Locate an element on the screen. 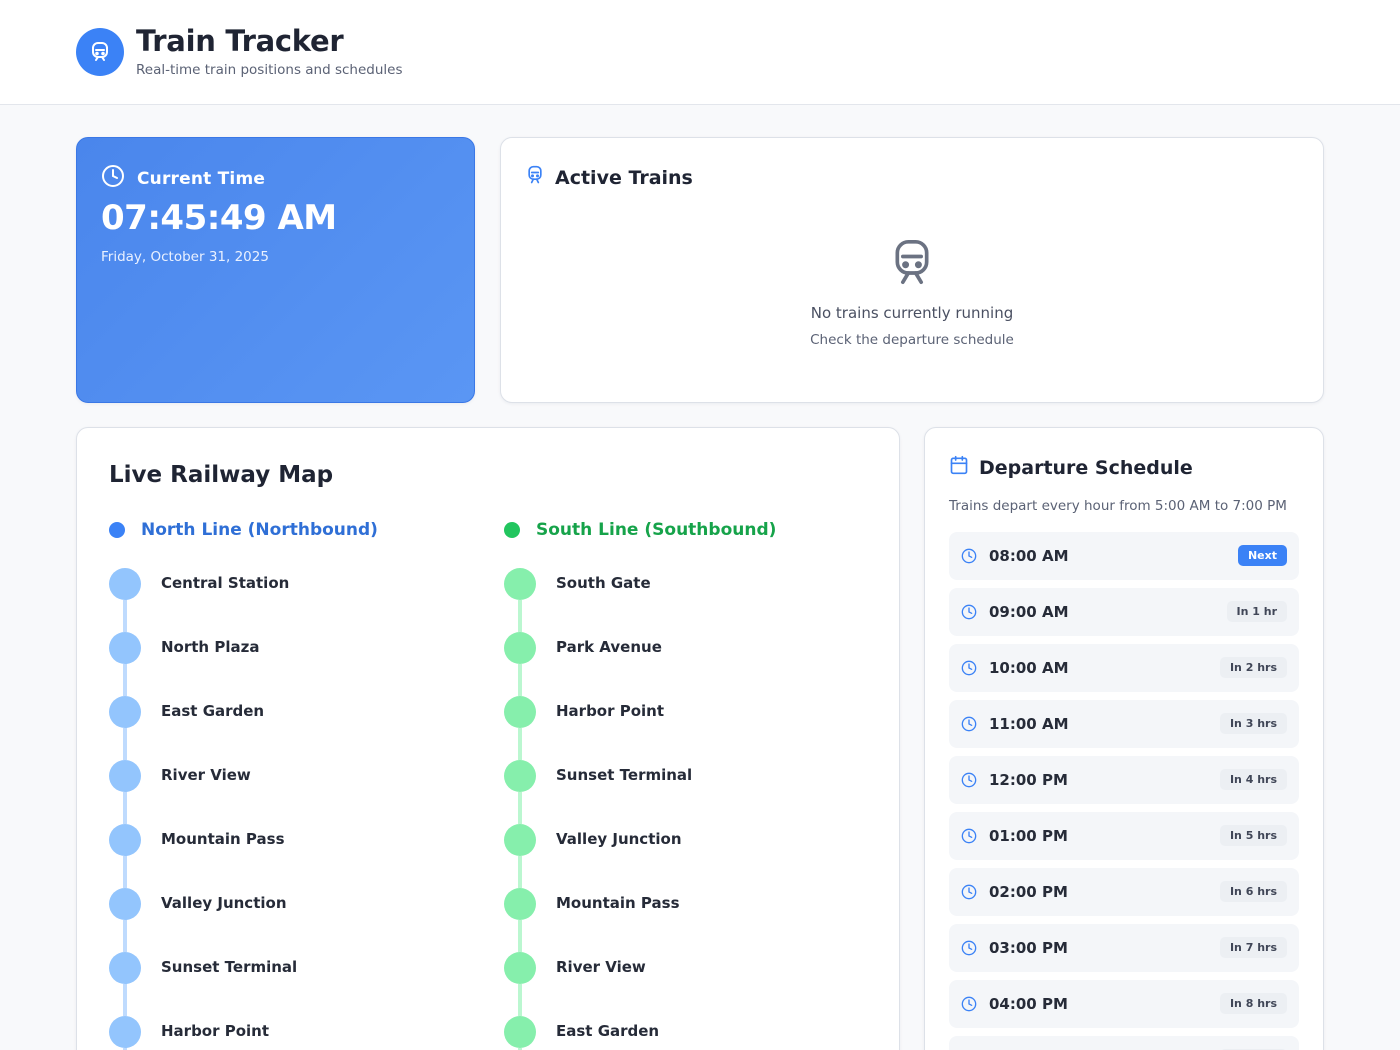 Image resolution: width=1400 pixels, height=1050 pixels. schedule-slot: 08:00 AM Next is located at coordinates (1124, 556).